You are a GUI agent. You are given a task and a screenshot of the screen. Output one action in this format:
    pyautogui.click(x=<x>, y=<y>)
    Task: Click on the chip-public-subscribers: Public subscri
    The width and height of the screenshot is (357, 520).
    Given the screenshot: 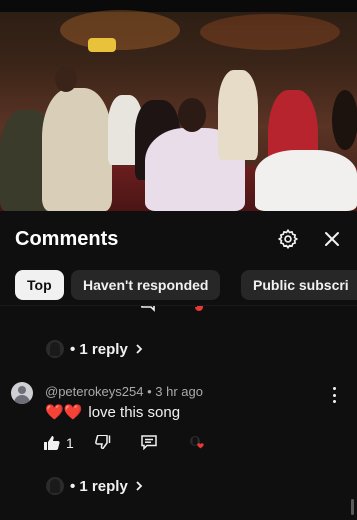 What is the action you would take?
    pyautogui.click(x=299, y=285)
    